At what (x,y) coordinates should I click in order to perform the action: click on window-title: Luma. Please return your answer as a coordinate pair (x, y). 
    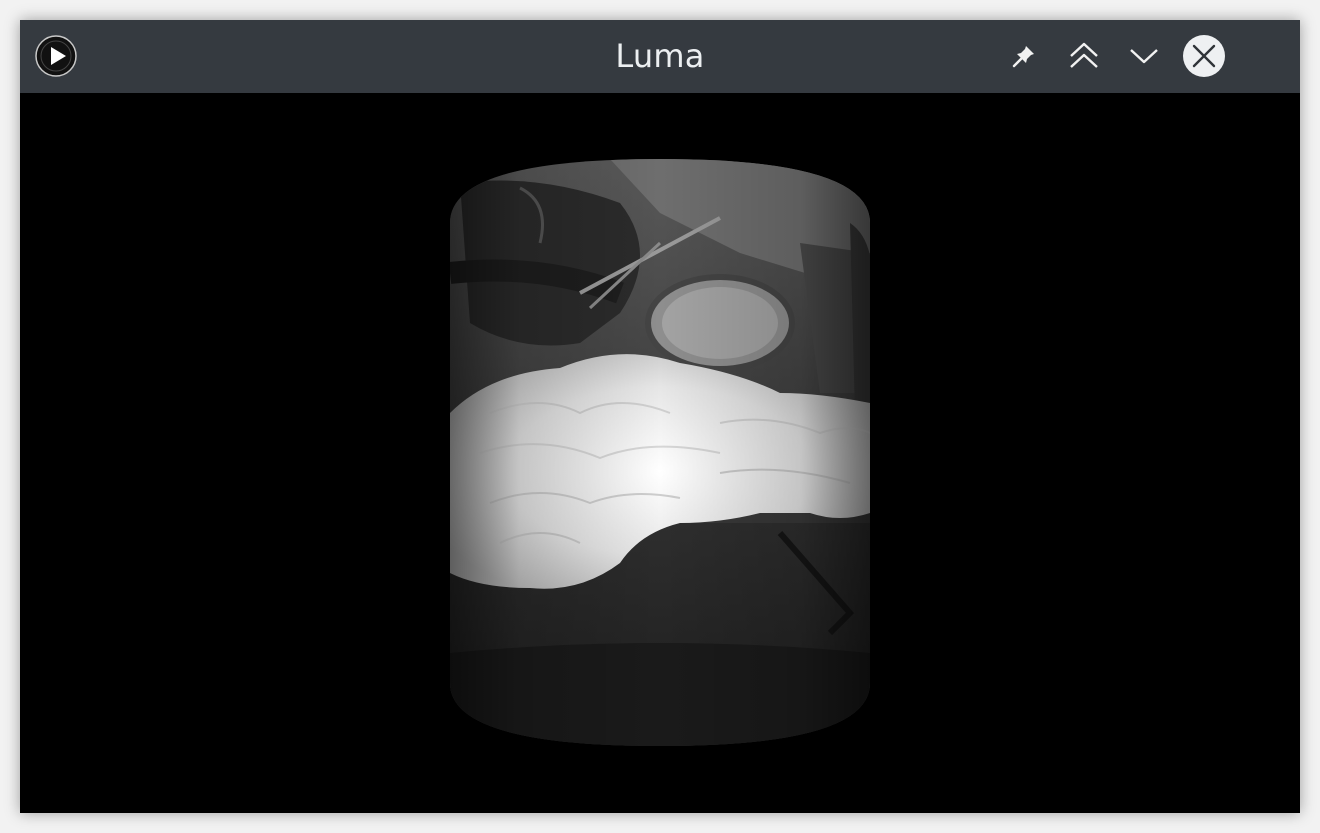
    Looking at the image, I should click on (660, 56).